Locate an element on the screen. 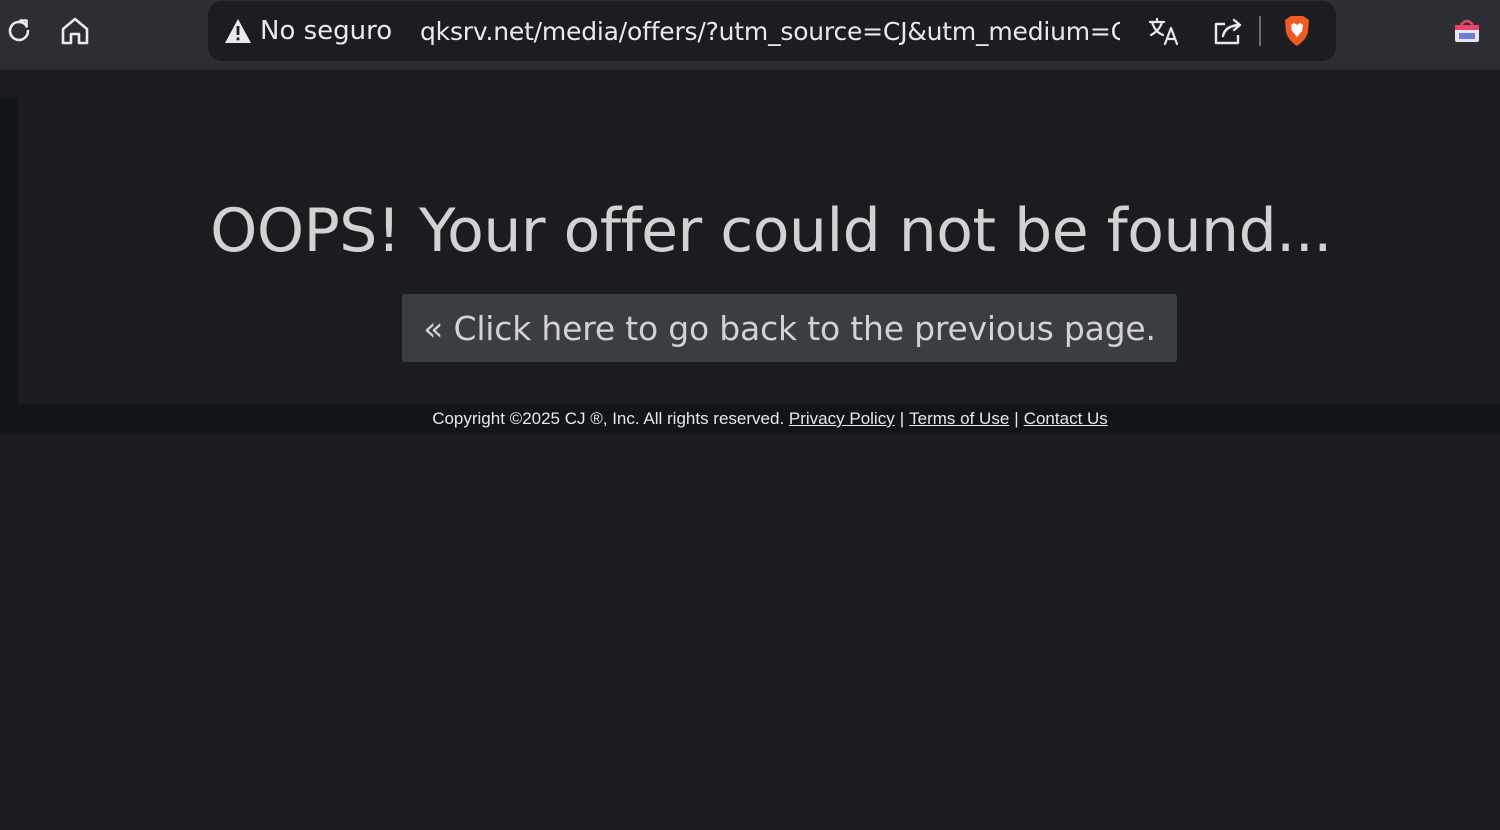  privacy-policy-link: Privacy Policy is located at coordinates (842, 419).